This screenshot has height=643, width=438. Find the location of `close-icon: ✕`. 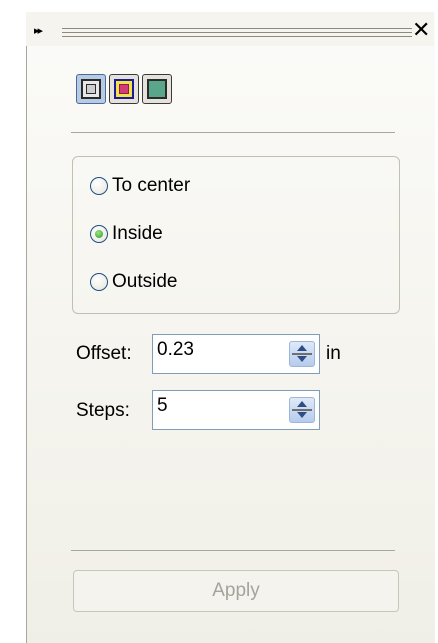

close-icon: ✕ is located at coordinates (421, 30).